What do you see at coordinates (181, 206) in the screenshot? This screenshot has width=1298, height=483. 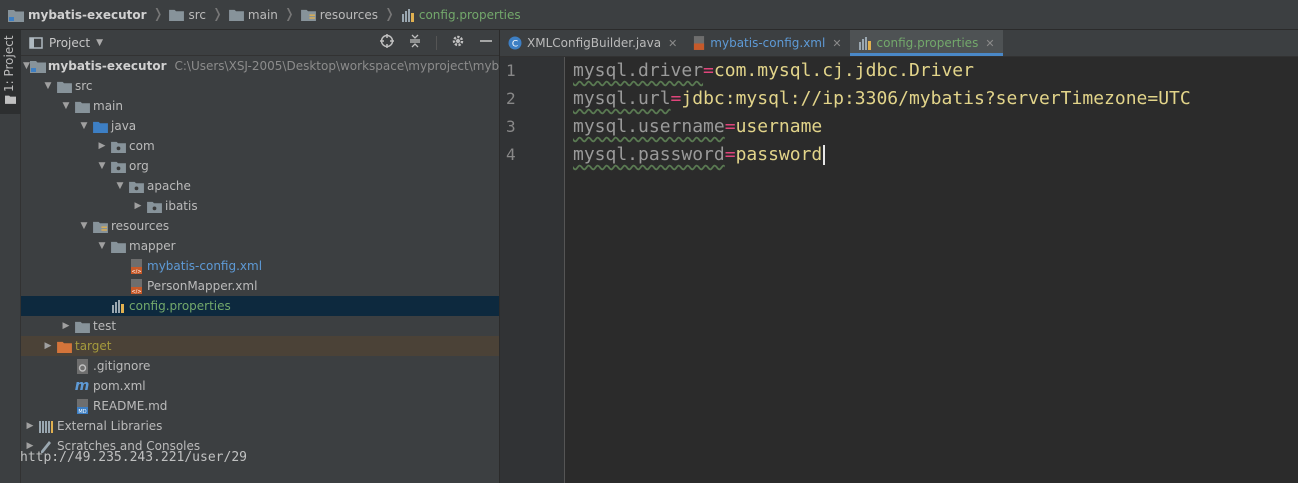 I see `tree-item-label: ibatis` at bounding box center [181, 206].